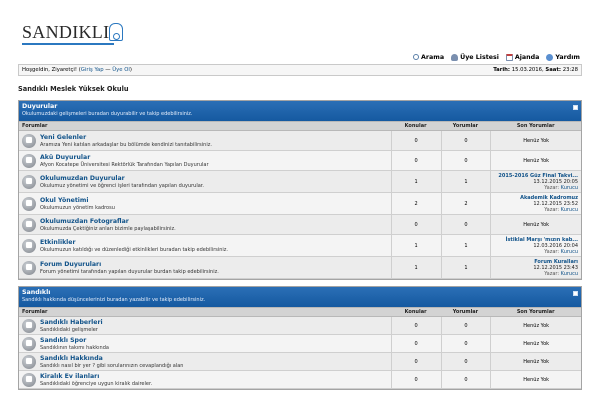 This screenshot has height=400, width=600. Describe the element at coordinates (126, 138) in the screenshot. I see `forum-link: Yeni Gelenler` at that location.